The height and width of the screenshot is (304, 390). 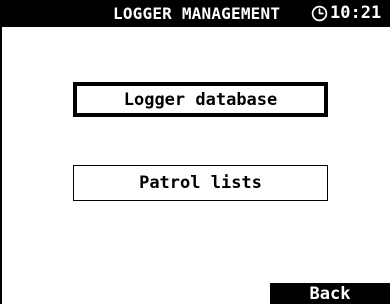 I want to click on title-bar: LOGGER MANAGEMENT 10:21, so click(x=195, y=13).